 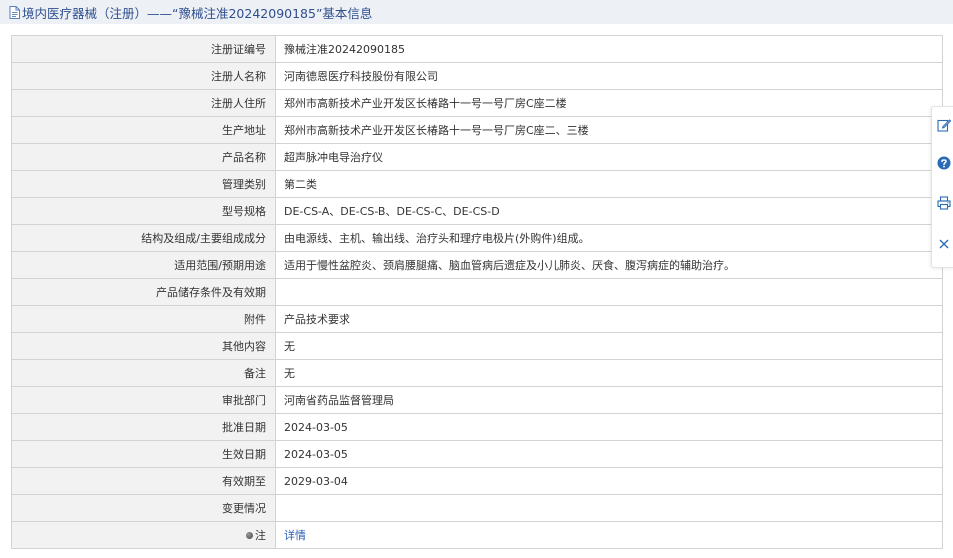 What do you see at coordinates (609, 535) in the screenshot?
I see `note-value-cell: 详情` at bounding box center [609, 535].